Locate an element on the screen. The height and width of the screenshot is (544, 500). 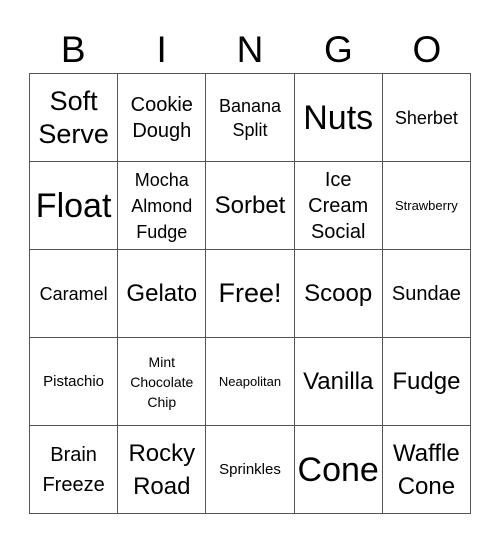
header-letter-g: G is located at coordinates (338, 49).